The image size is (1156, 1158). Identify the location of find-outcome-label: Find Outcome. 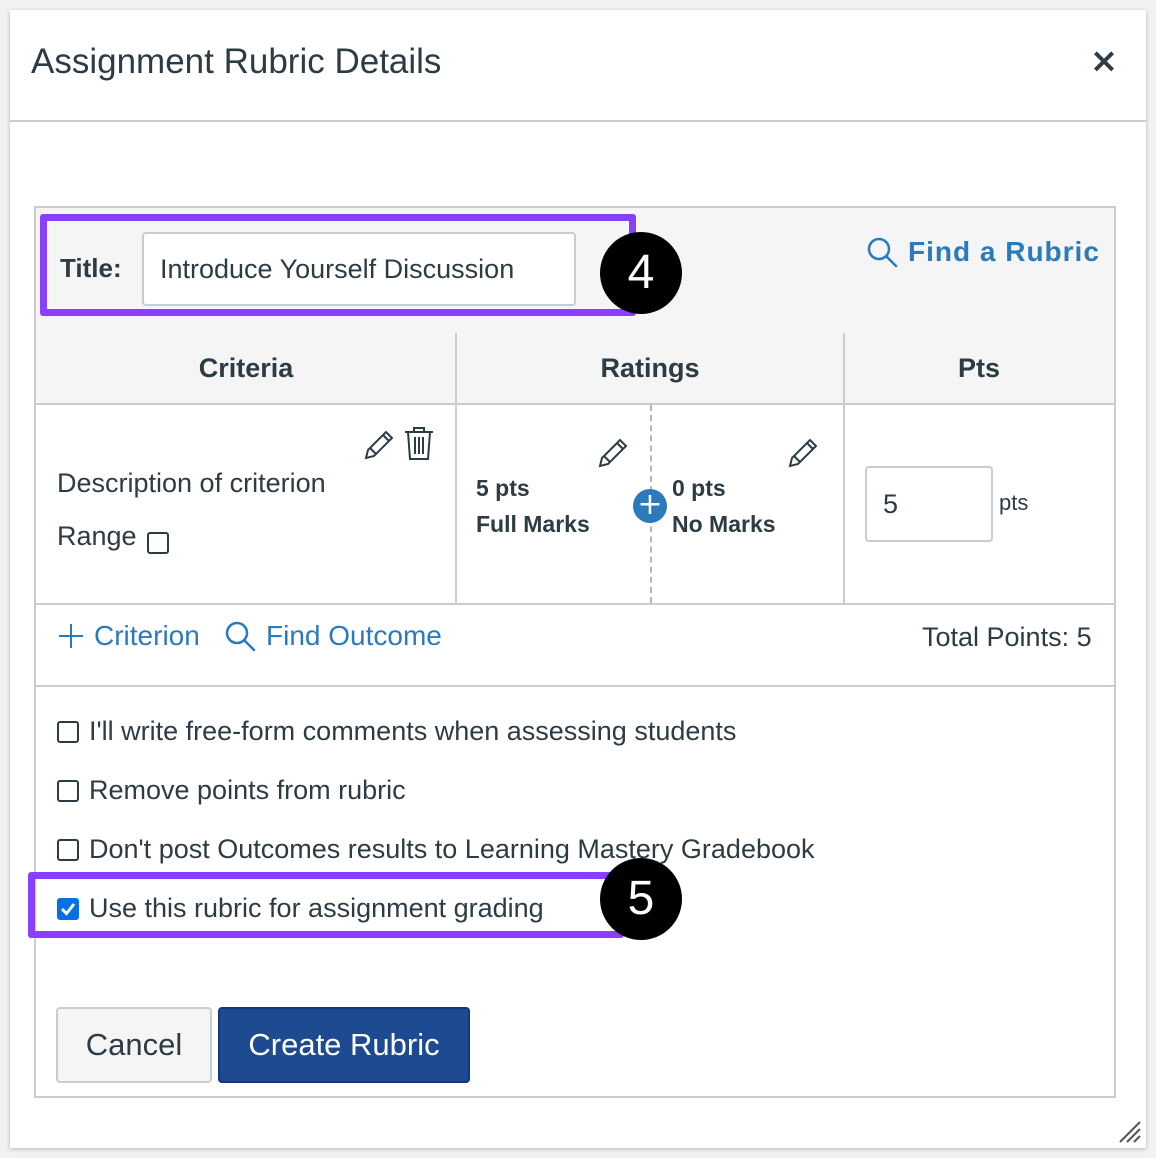
(354, 635).